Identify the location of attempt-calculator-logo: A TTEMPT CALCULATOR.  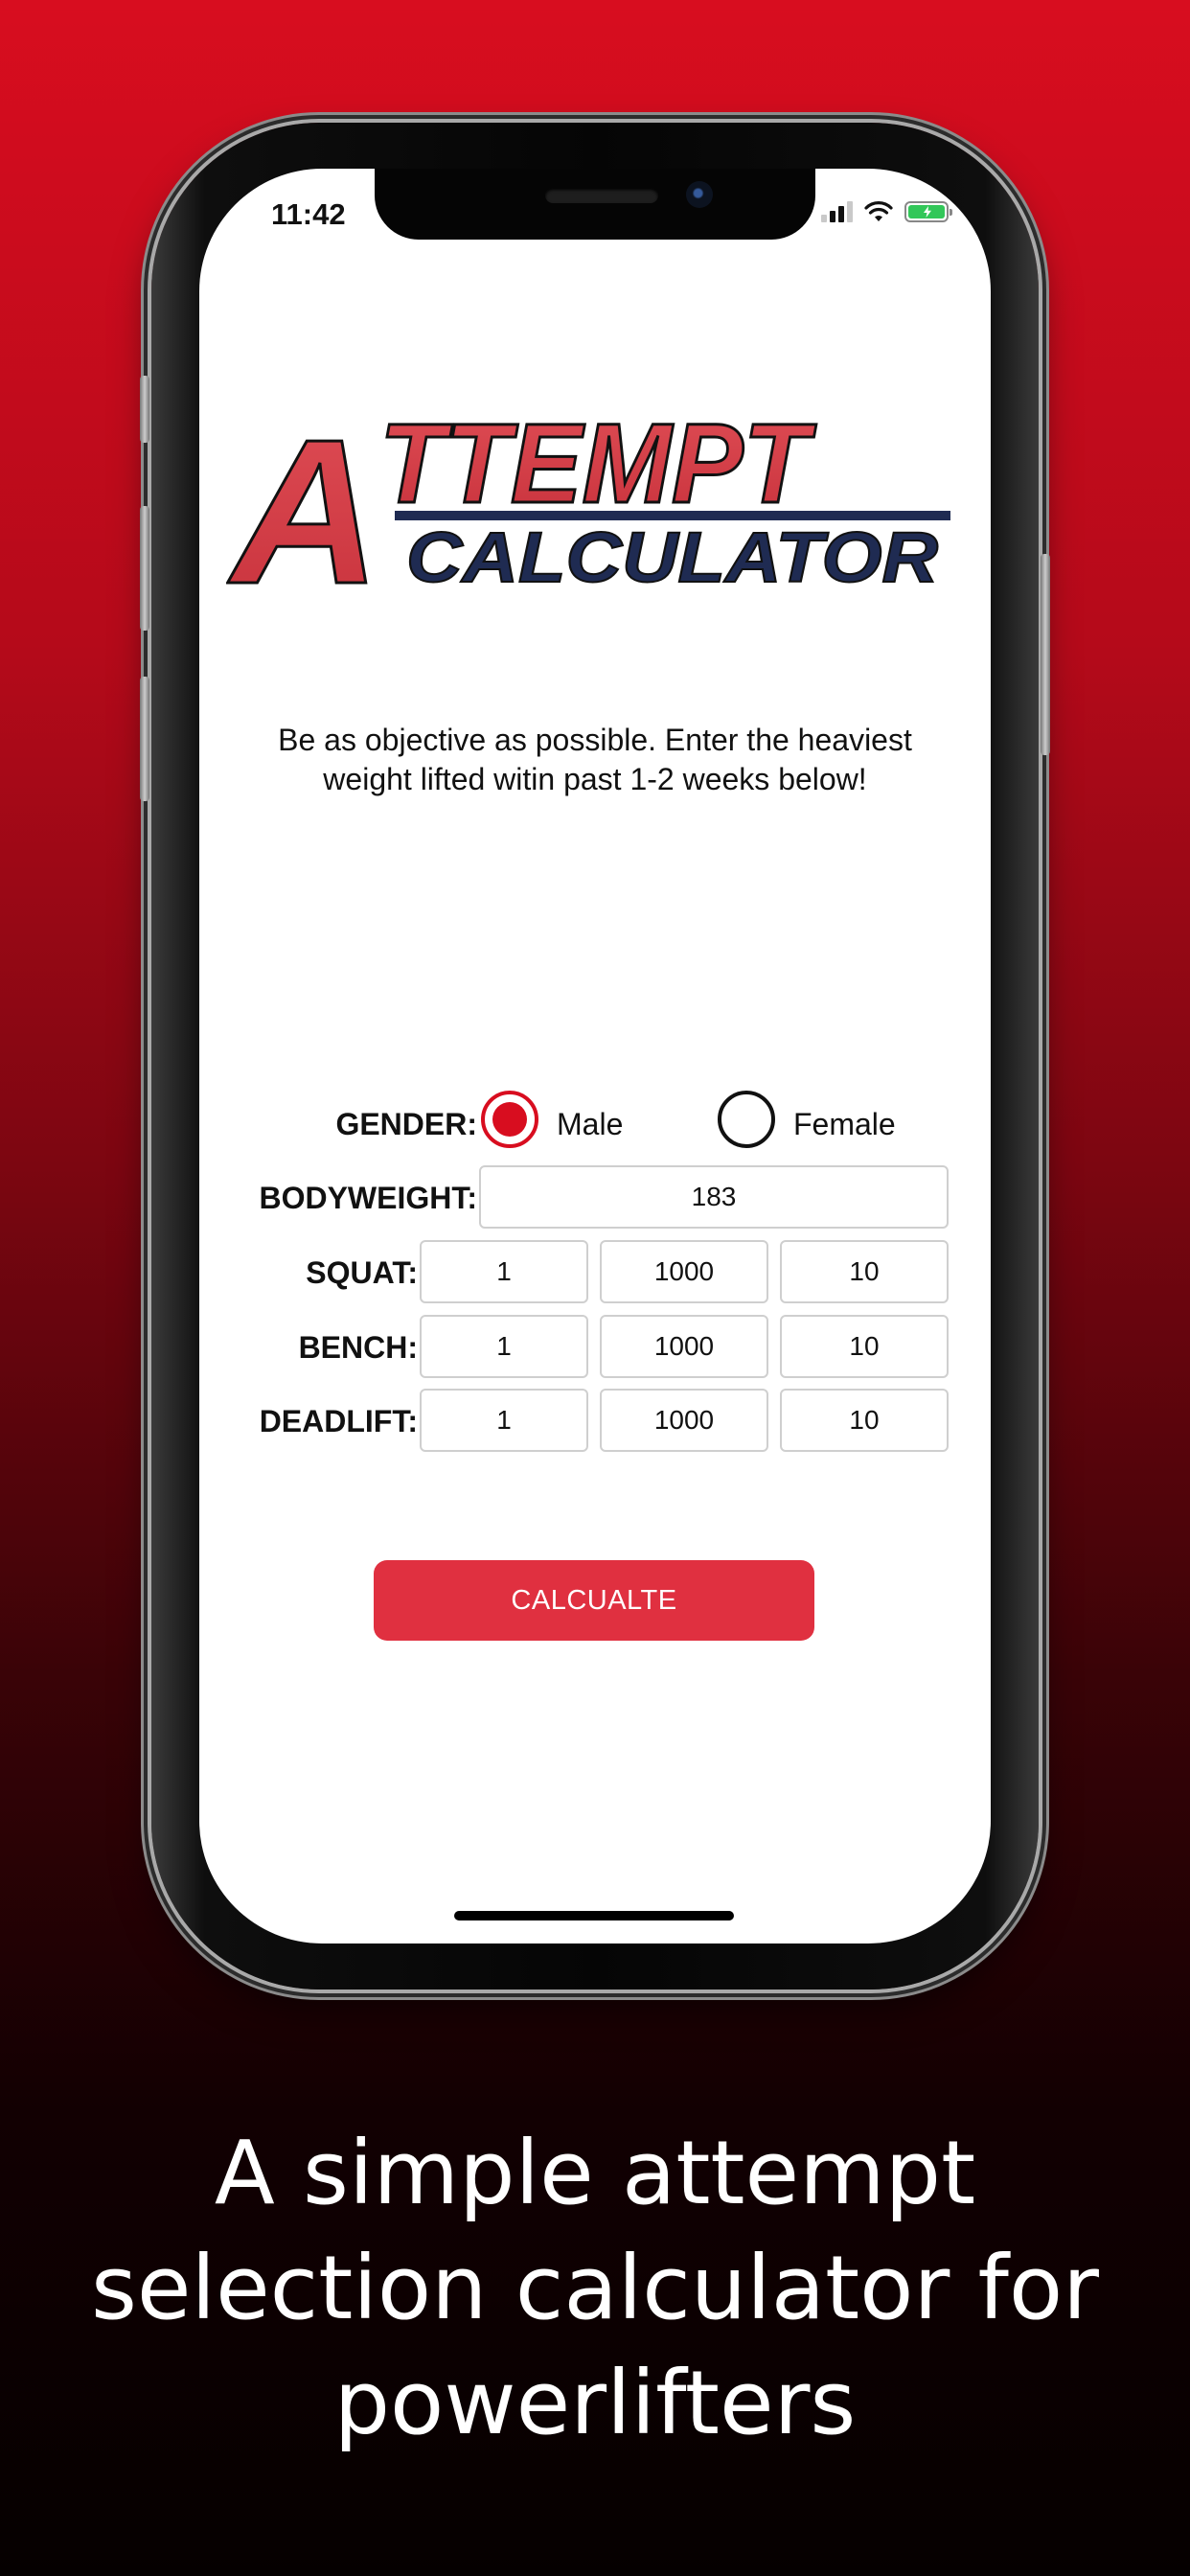
(588, 499).